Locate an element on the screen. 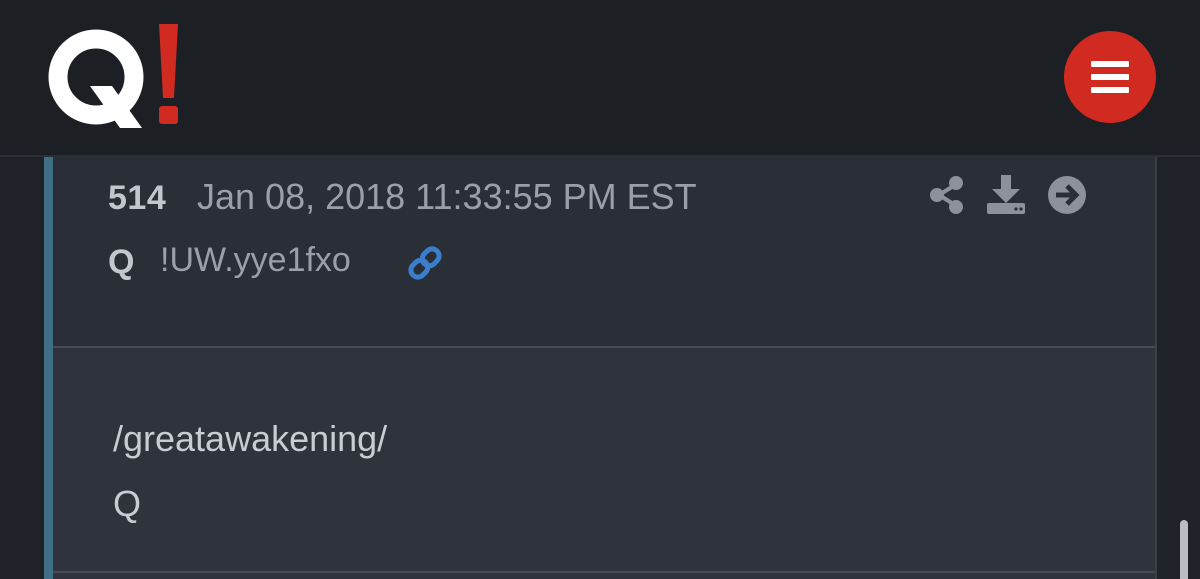 This screenshot has height=579, width=1200. menu-button is located at coordinates (1110, 77).